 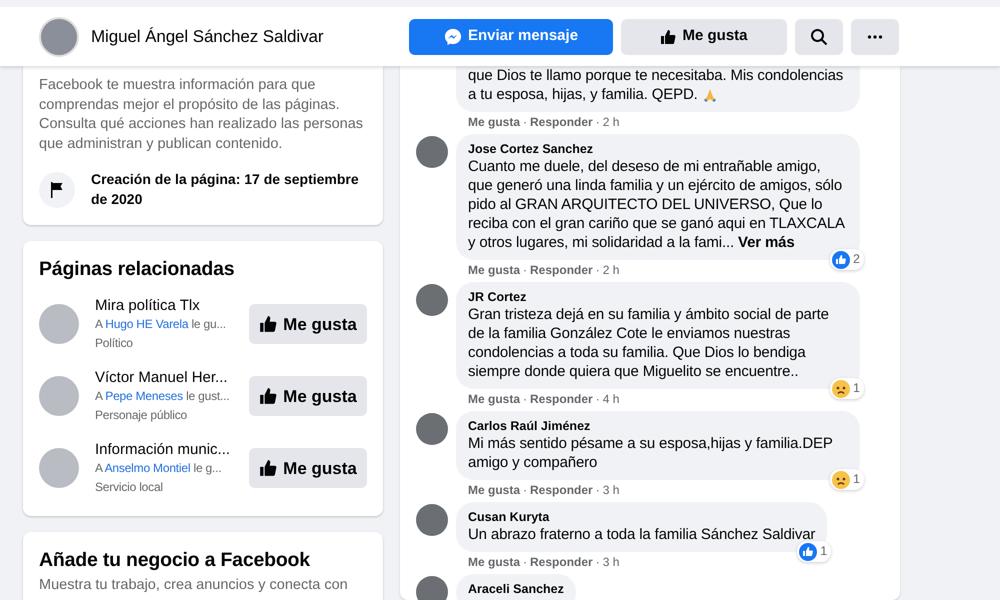 What do you see at coordinates (642, 517) in the screenshot?
I see `commenter-name: Cusan Kuryta` at bounding box center [642, 517].